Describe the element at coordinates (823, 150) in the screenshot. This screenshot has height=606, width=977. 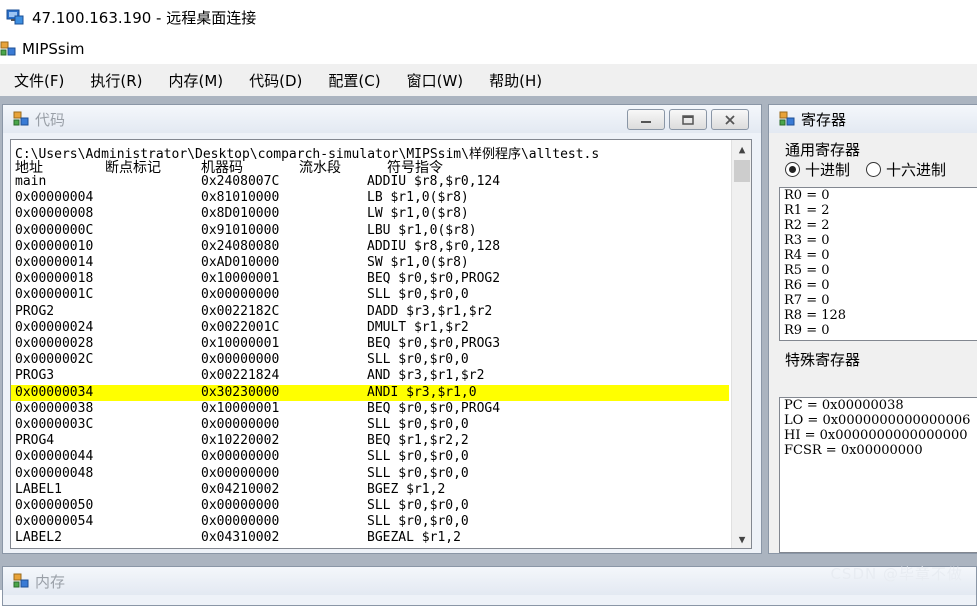
I see `general-registers-label: 通用寄存器` at that location.